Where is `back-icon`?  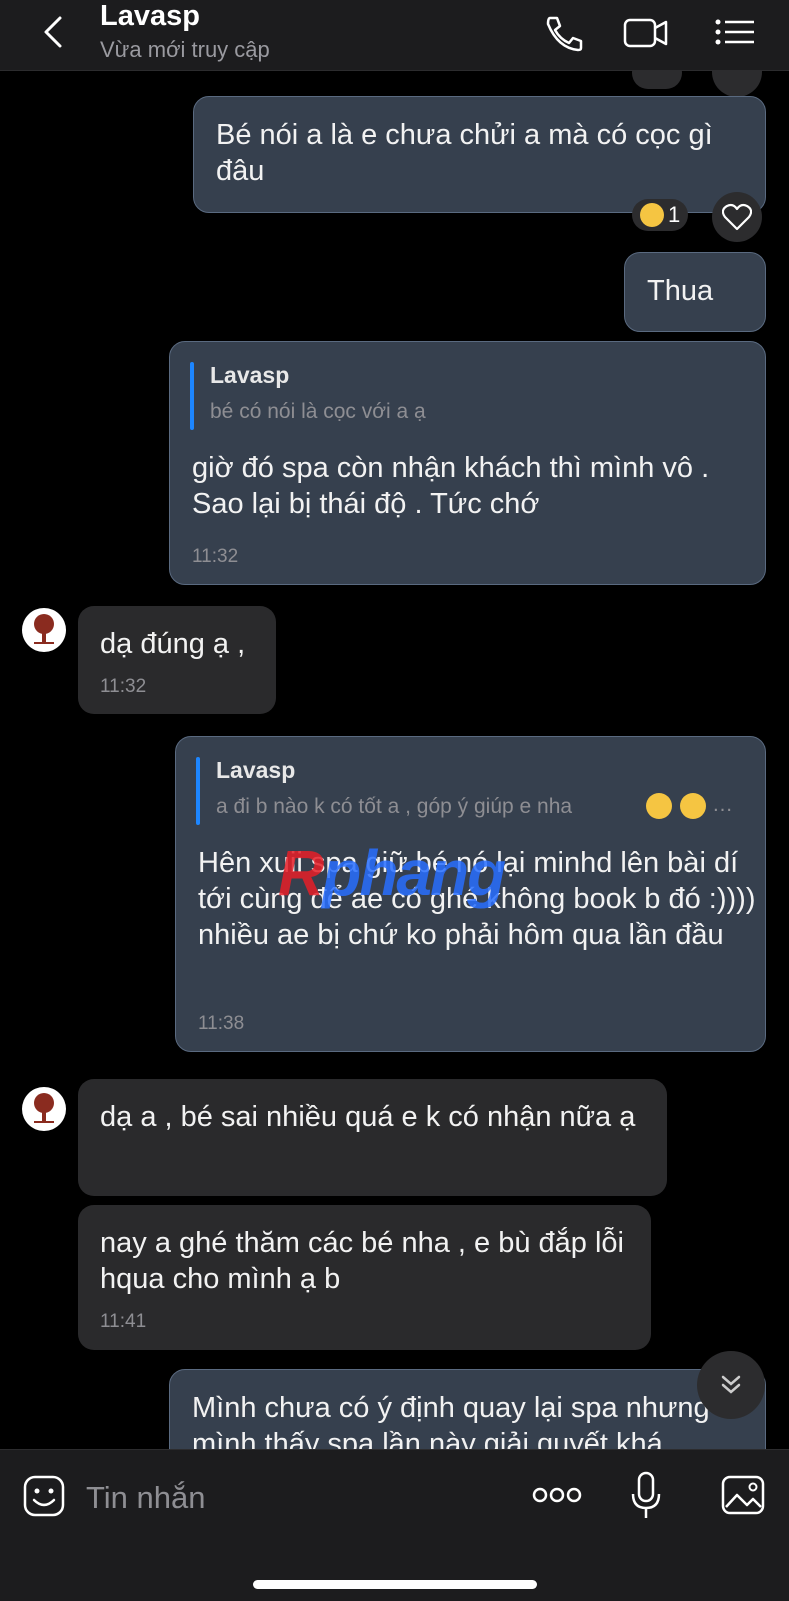 back-icon is located at coordinates (56, 32).